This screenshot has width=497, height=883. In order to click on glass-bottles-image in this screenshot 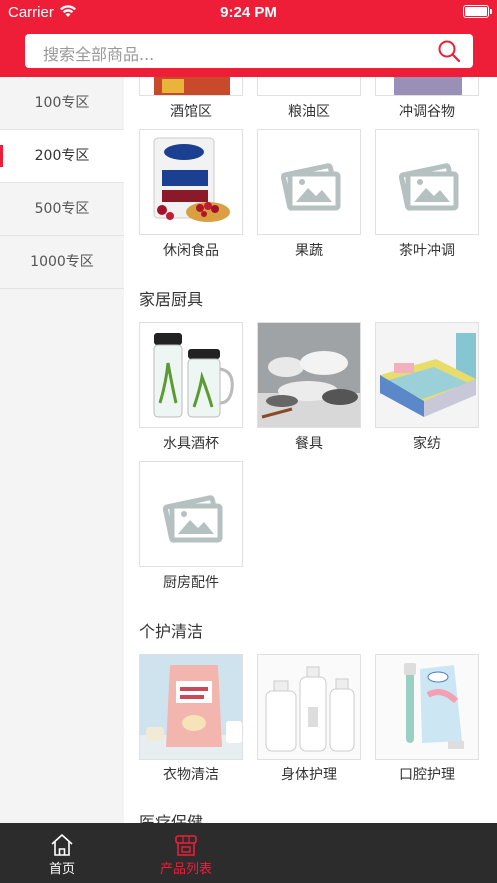, I will do `click(193, 375)`.